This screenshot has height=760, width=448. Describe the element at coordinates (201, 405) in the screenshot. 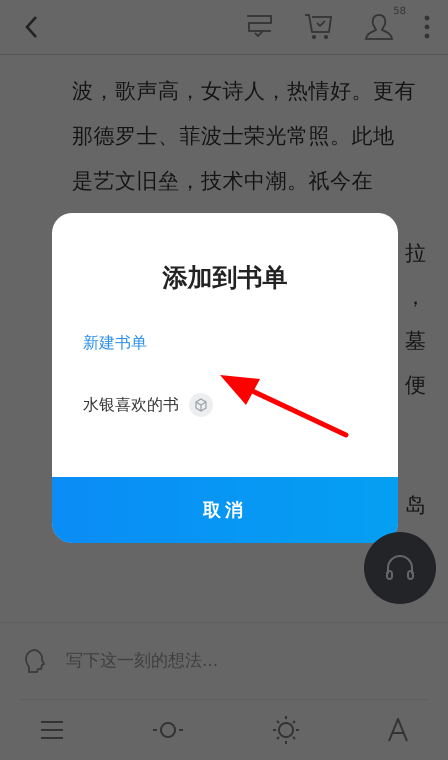

I see `cube-icon` at that location.